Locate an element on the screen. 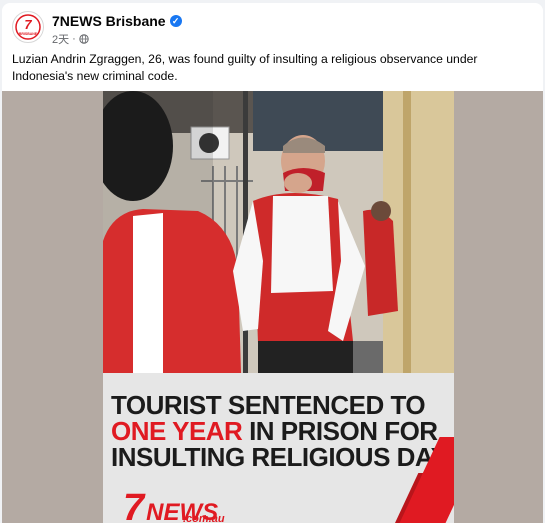 The width and height of the screenshot is (545, 523). globe-icon is located at coordinates (84, 39).